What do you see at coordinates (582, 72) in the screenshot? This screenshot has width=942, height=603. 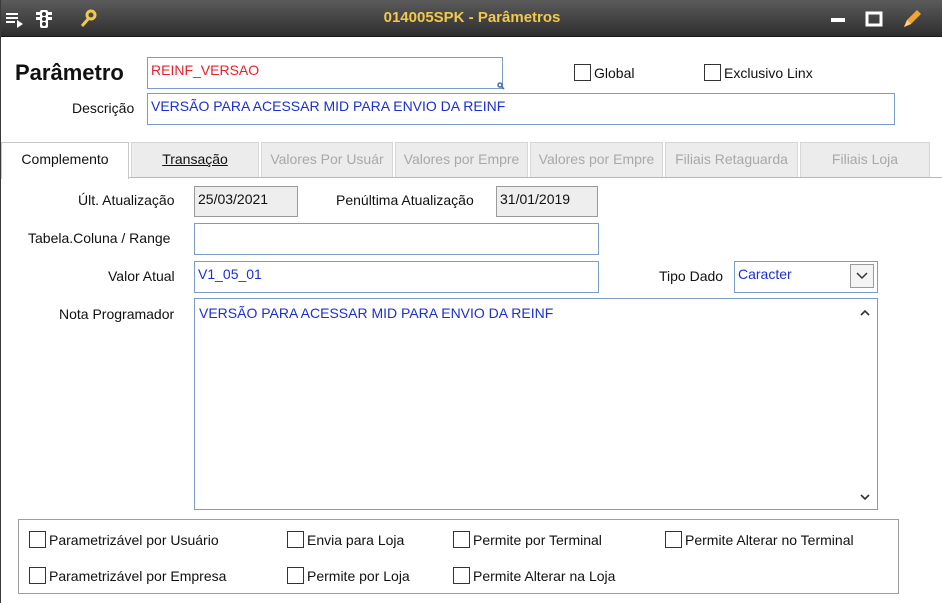 I see `global-box` at bounding box center [582, 72].